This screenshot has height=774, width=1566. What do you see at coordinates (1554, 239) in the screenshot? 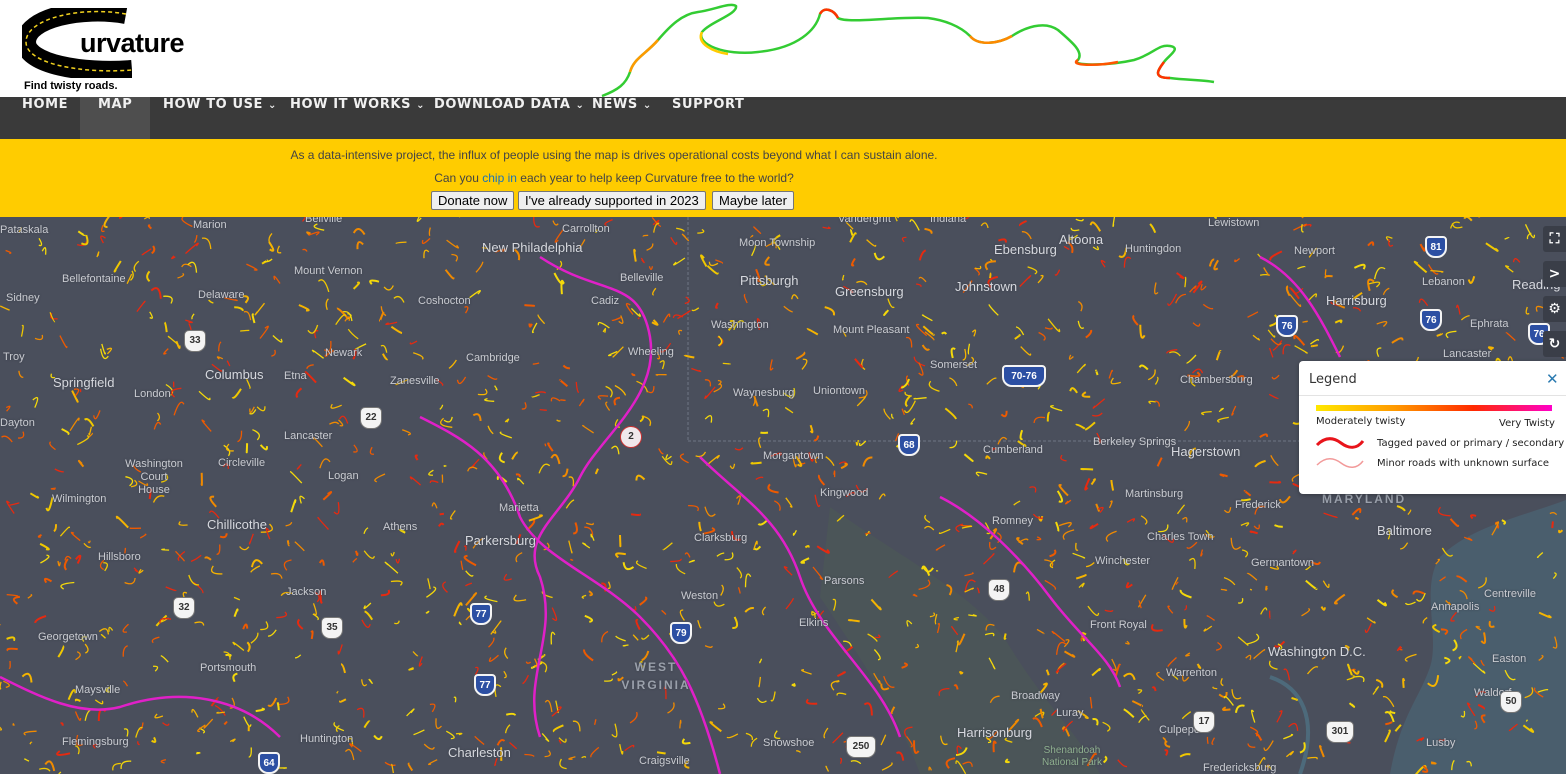
I see `fullscreen-icon: ⛶` at bounding box center [1554, 239].